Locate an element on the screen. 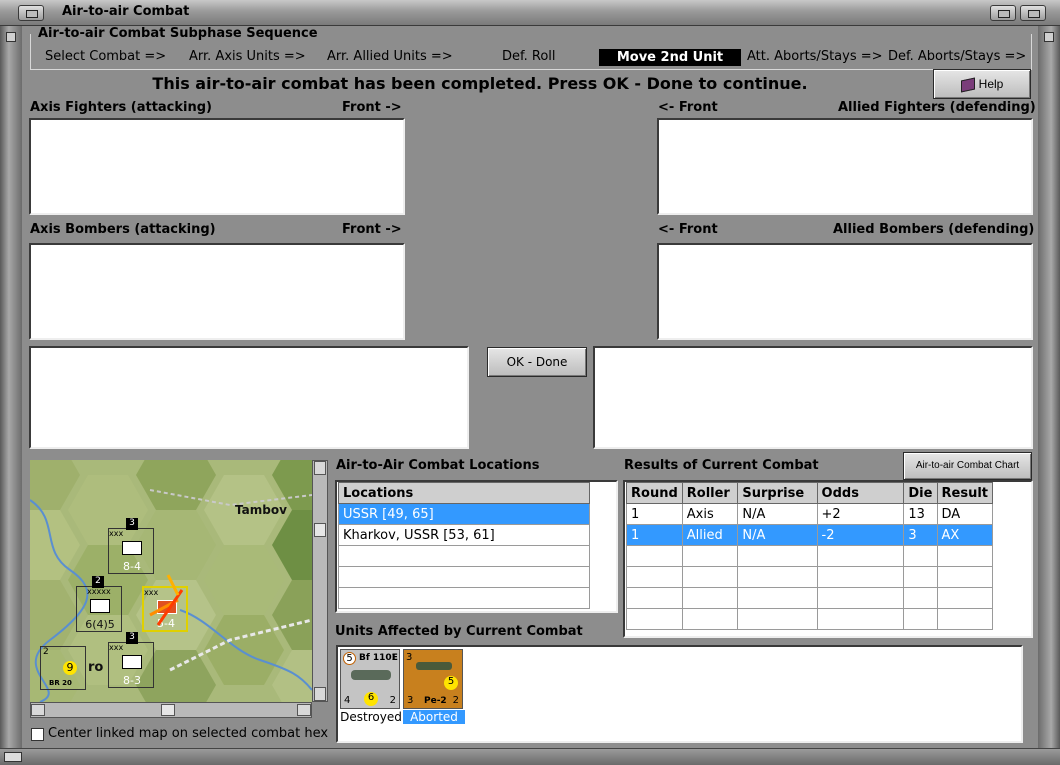  scroll-right-arrow-icon is located at coordinates (304, 710).